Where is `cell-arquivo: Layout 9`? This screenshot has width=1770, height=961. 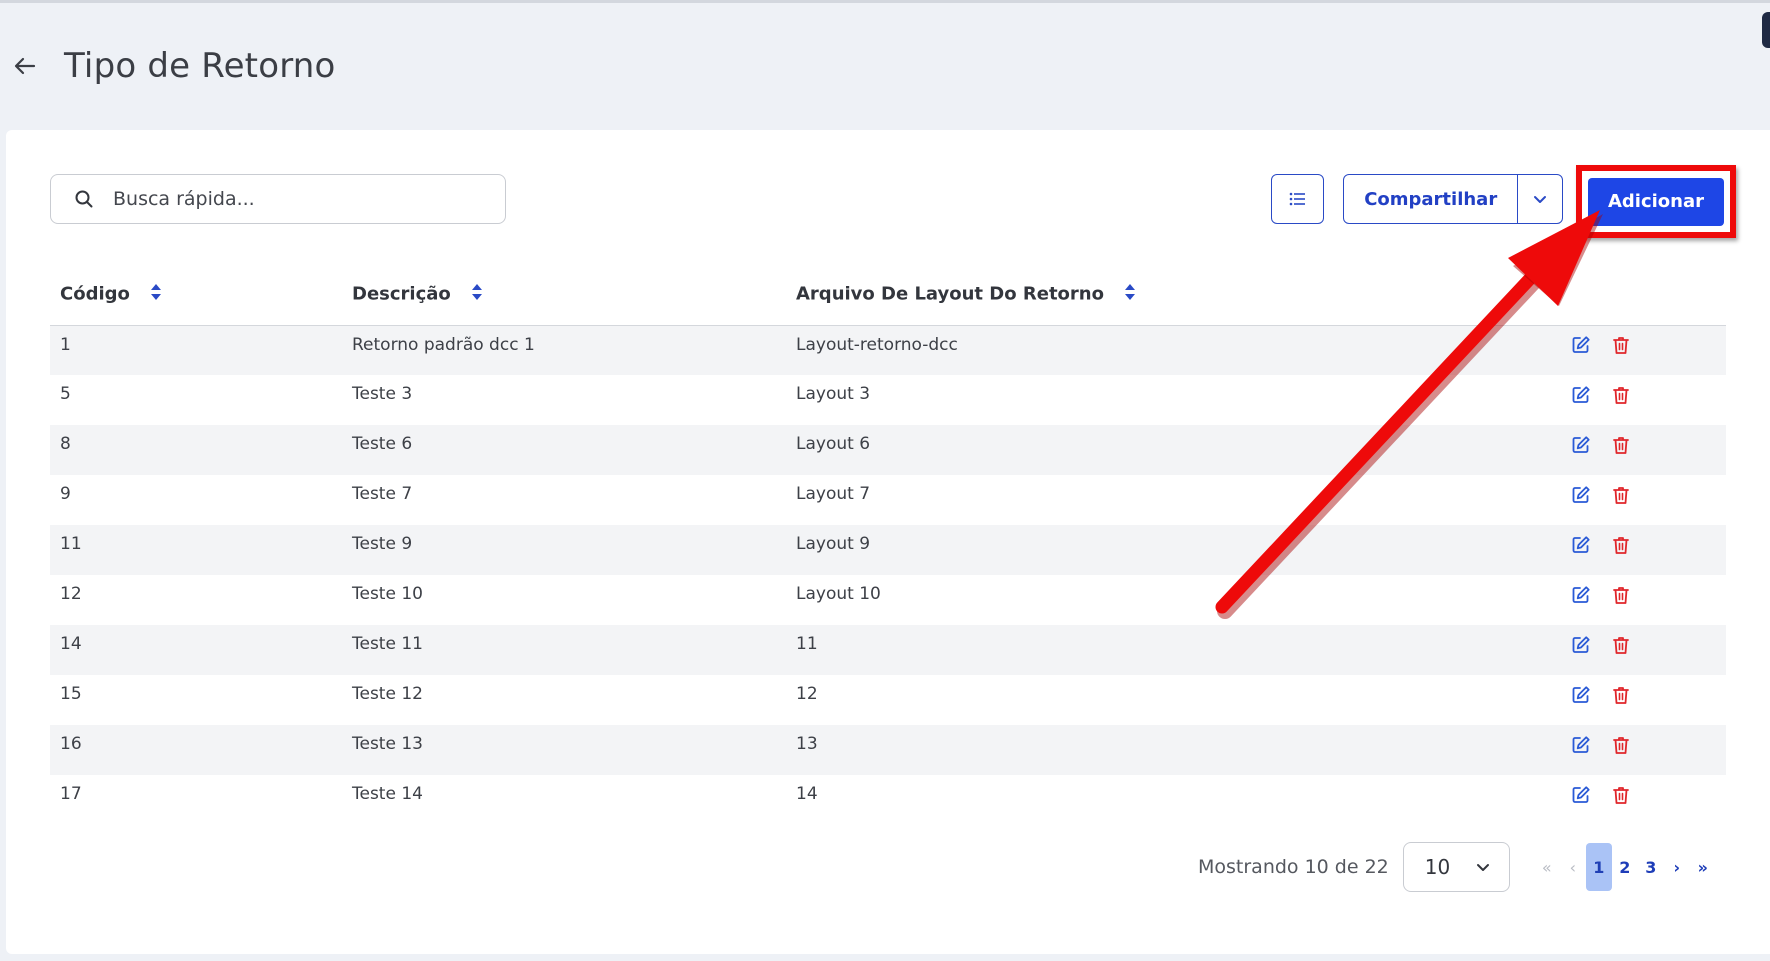
cell-arquivo: Layout 9 is located at coordinates (1181, 550).